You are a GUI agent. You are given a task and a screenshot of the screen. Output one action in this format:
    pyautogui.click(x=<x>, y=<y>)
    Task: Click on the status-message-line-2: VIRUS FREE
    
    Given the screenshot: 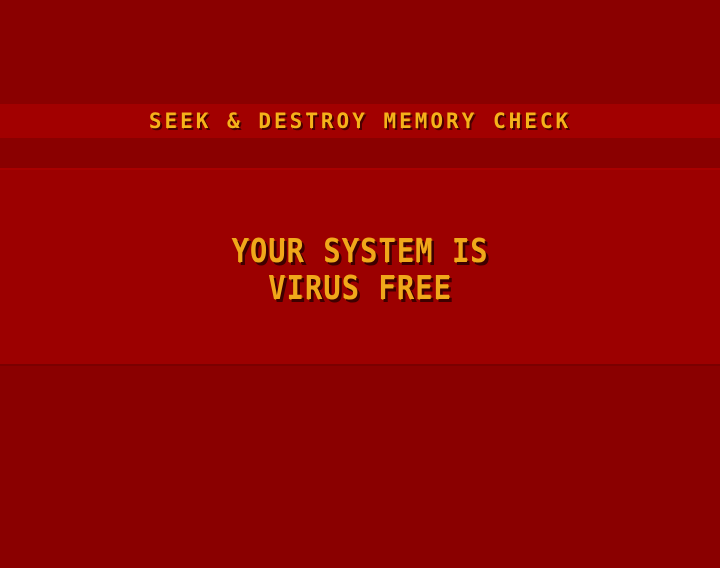 What is the action you would take?
    pyautogui.click(x=360, y=287)
    